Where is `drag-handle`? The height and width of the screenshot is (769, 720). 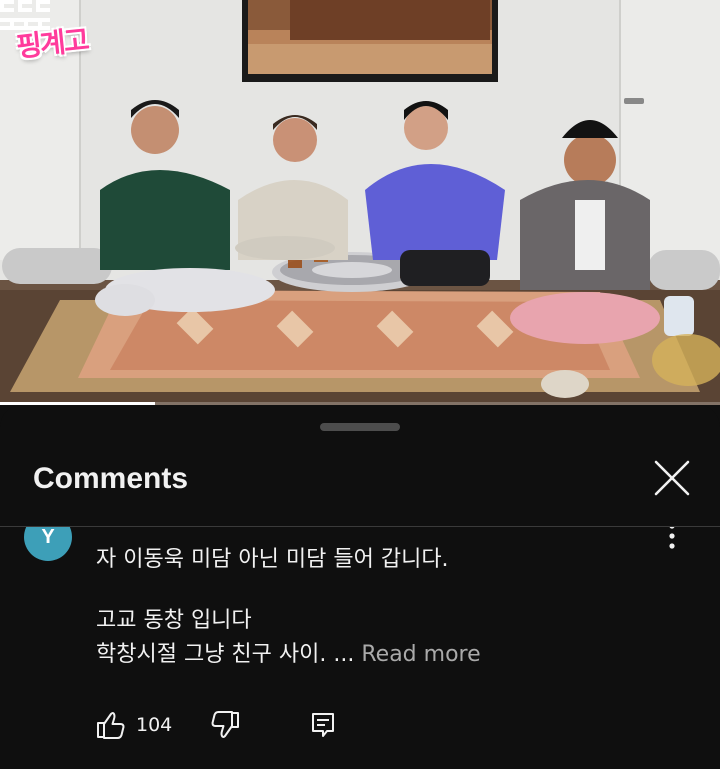 drag-handle is located at coordinates (360, 427).